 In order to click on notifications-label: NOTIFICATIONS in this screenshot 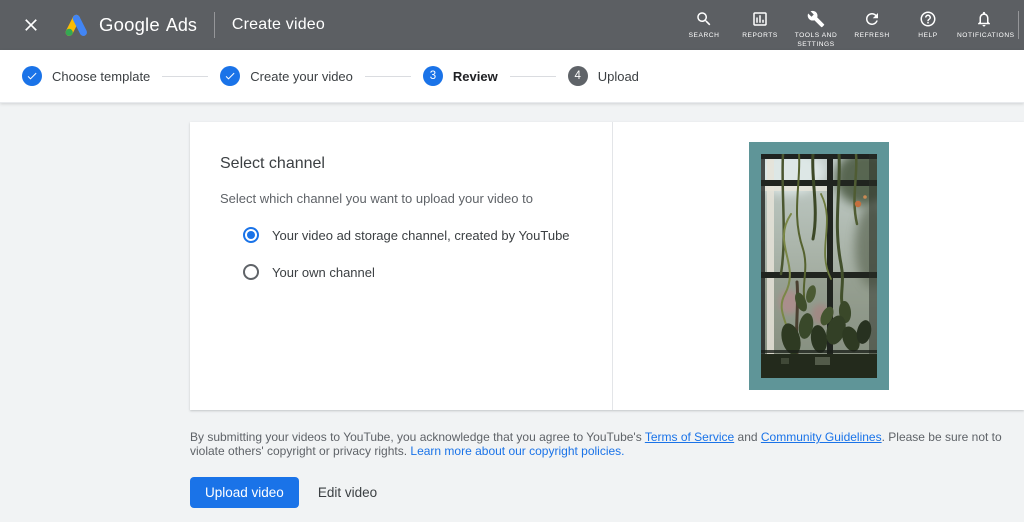, I will do `click(986, 36)`.